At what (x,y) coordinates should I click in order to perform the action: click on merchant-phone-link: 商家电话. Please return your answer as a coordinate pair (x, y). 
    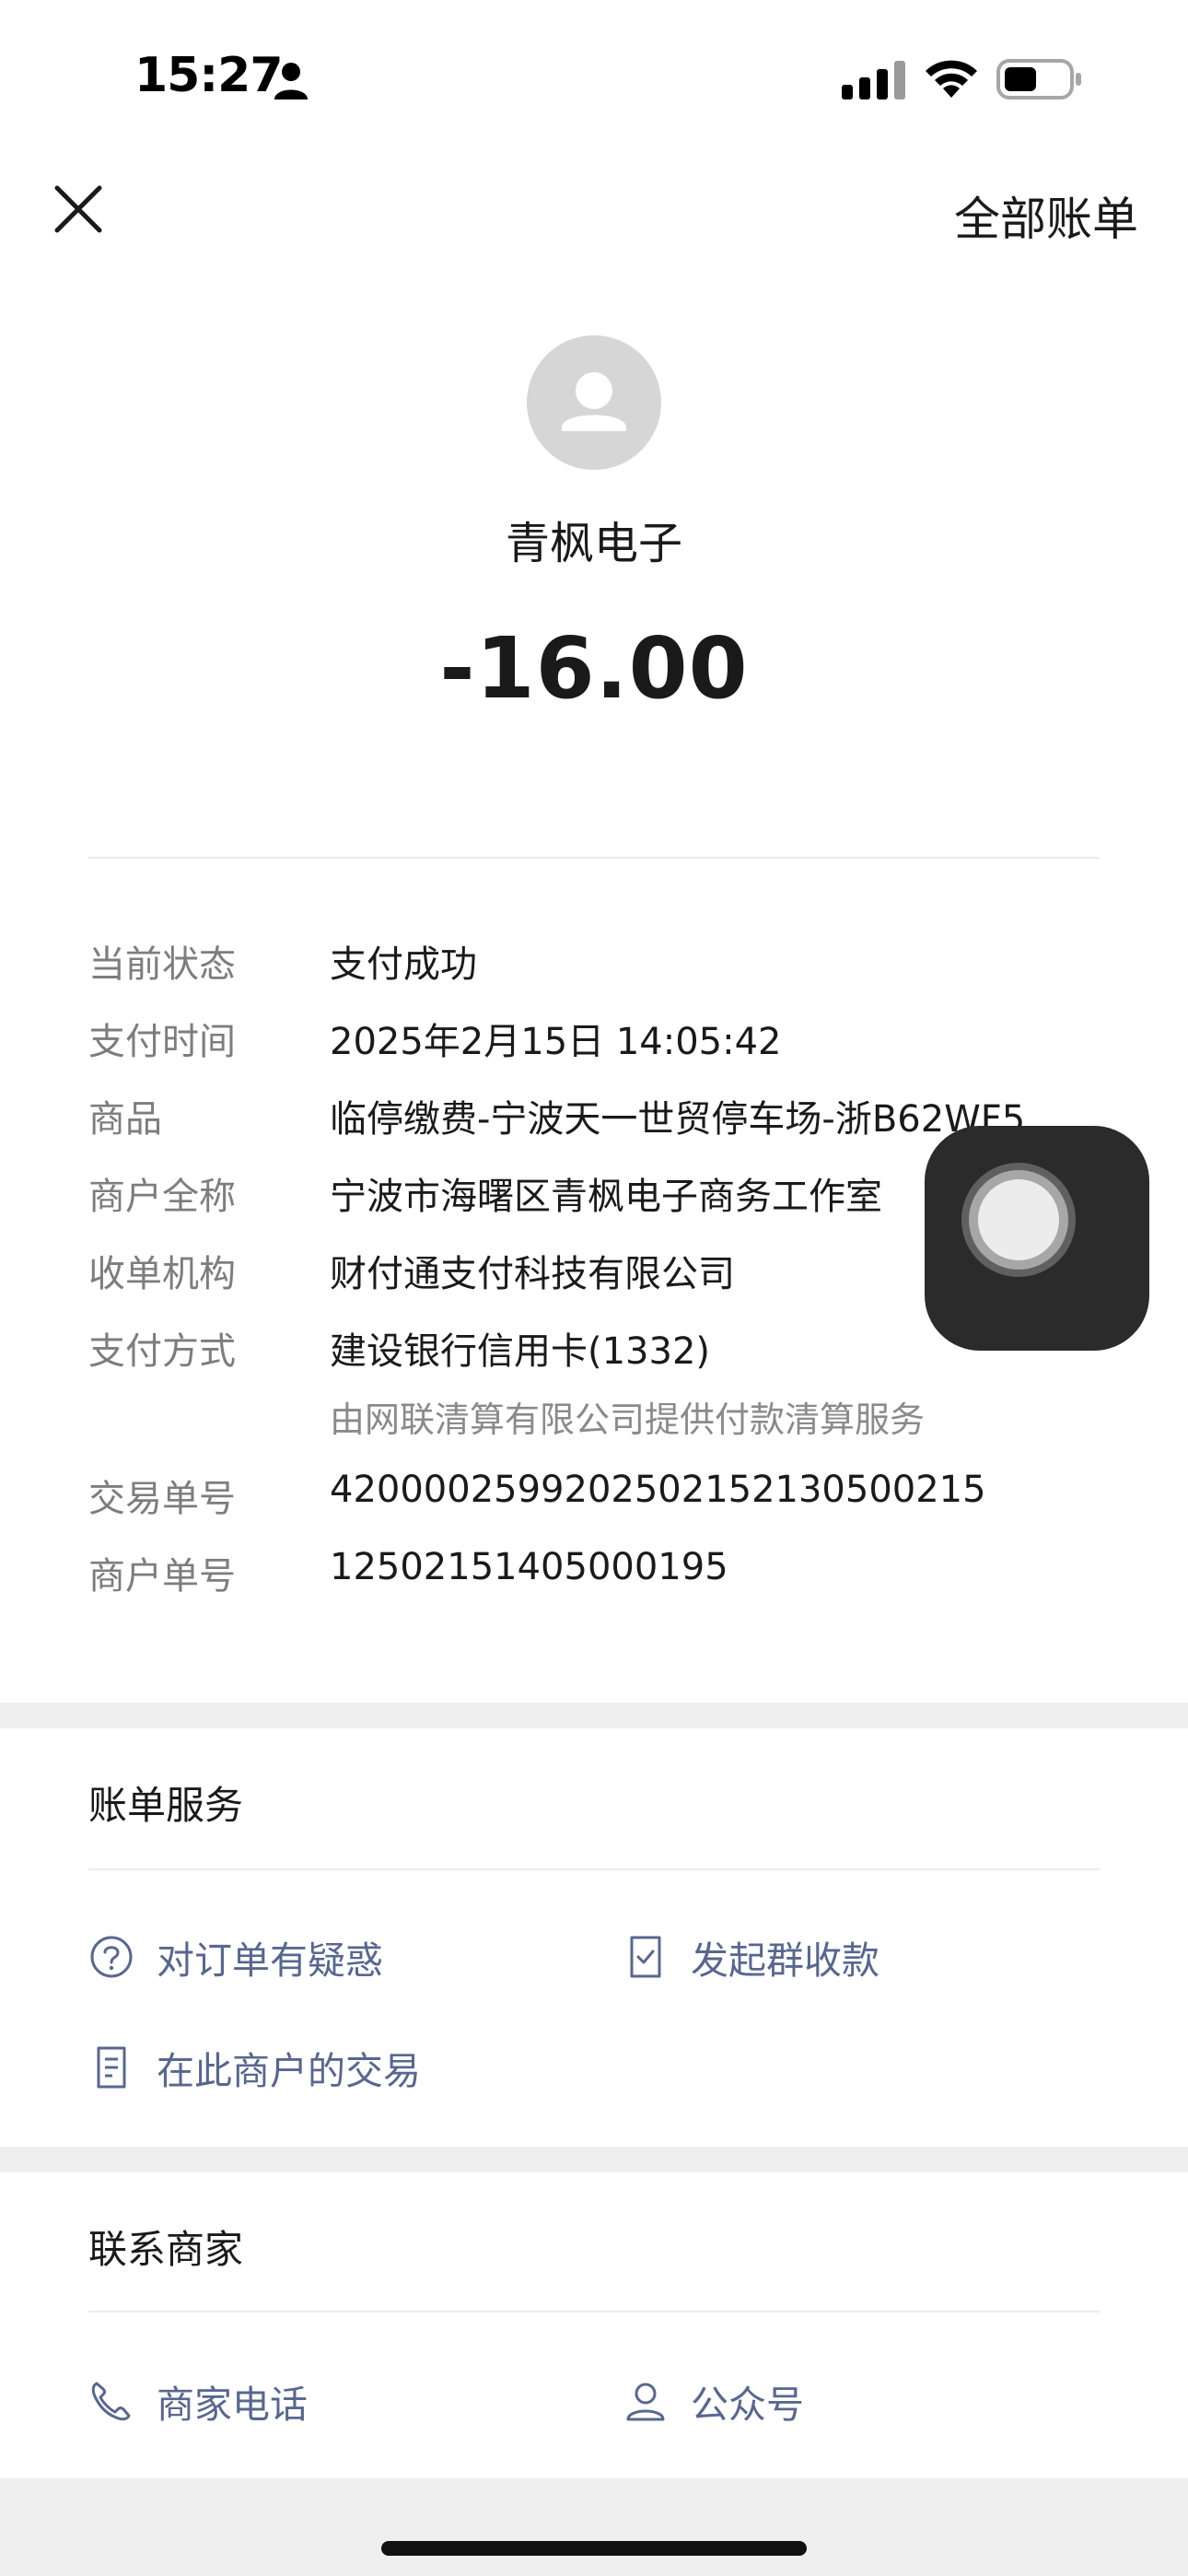
    Looking at the image, I should click on (198, 2401).